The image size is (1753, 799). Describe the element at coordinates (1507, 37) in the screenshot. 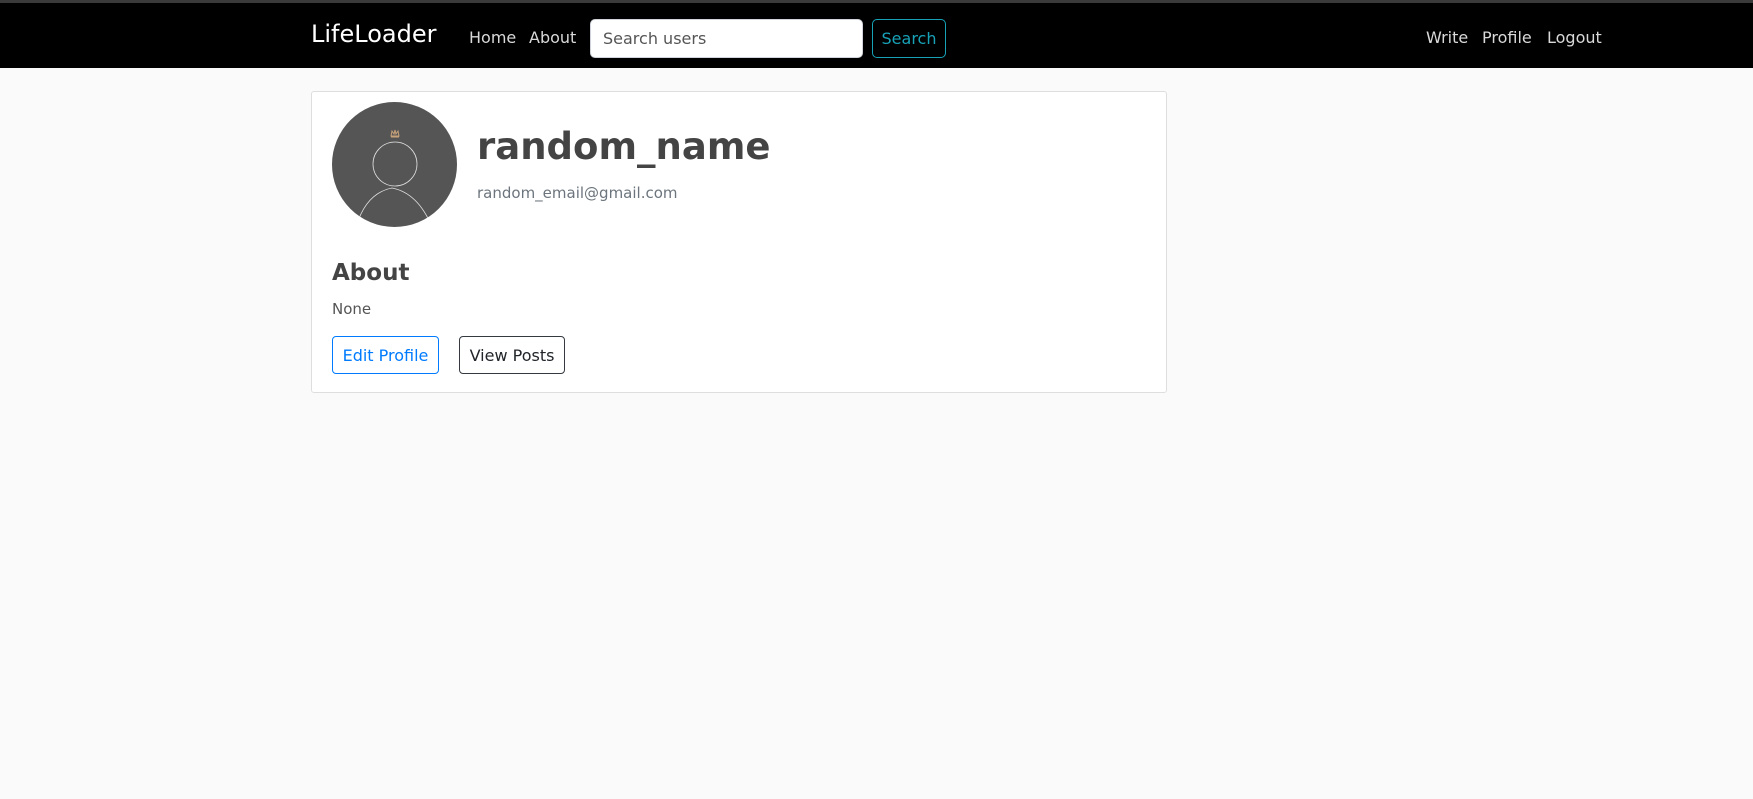

I see `nav-profile-link: Profile` at that location.